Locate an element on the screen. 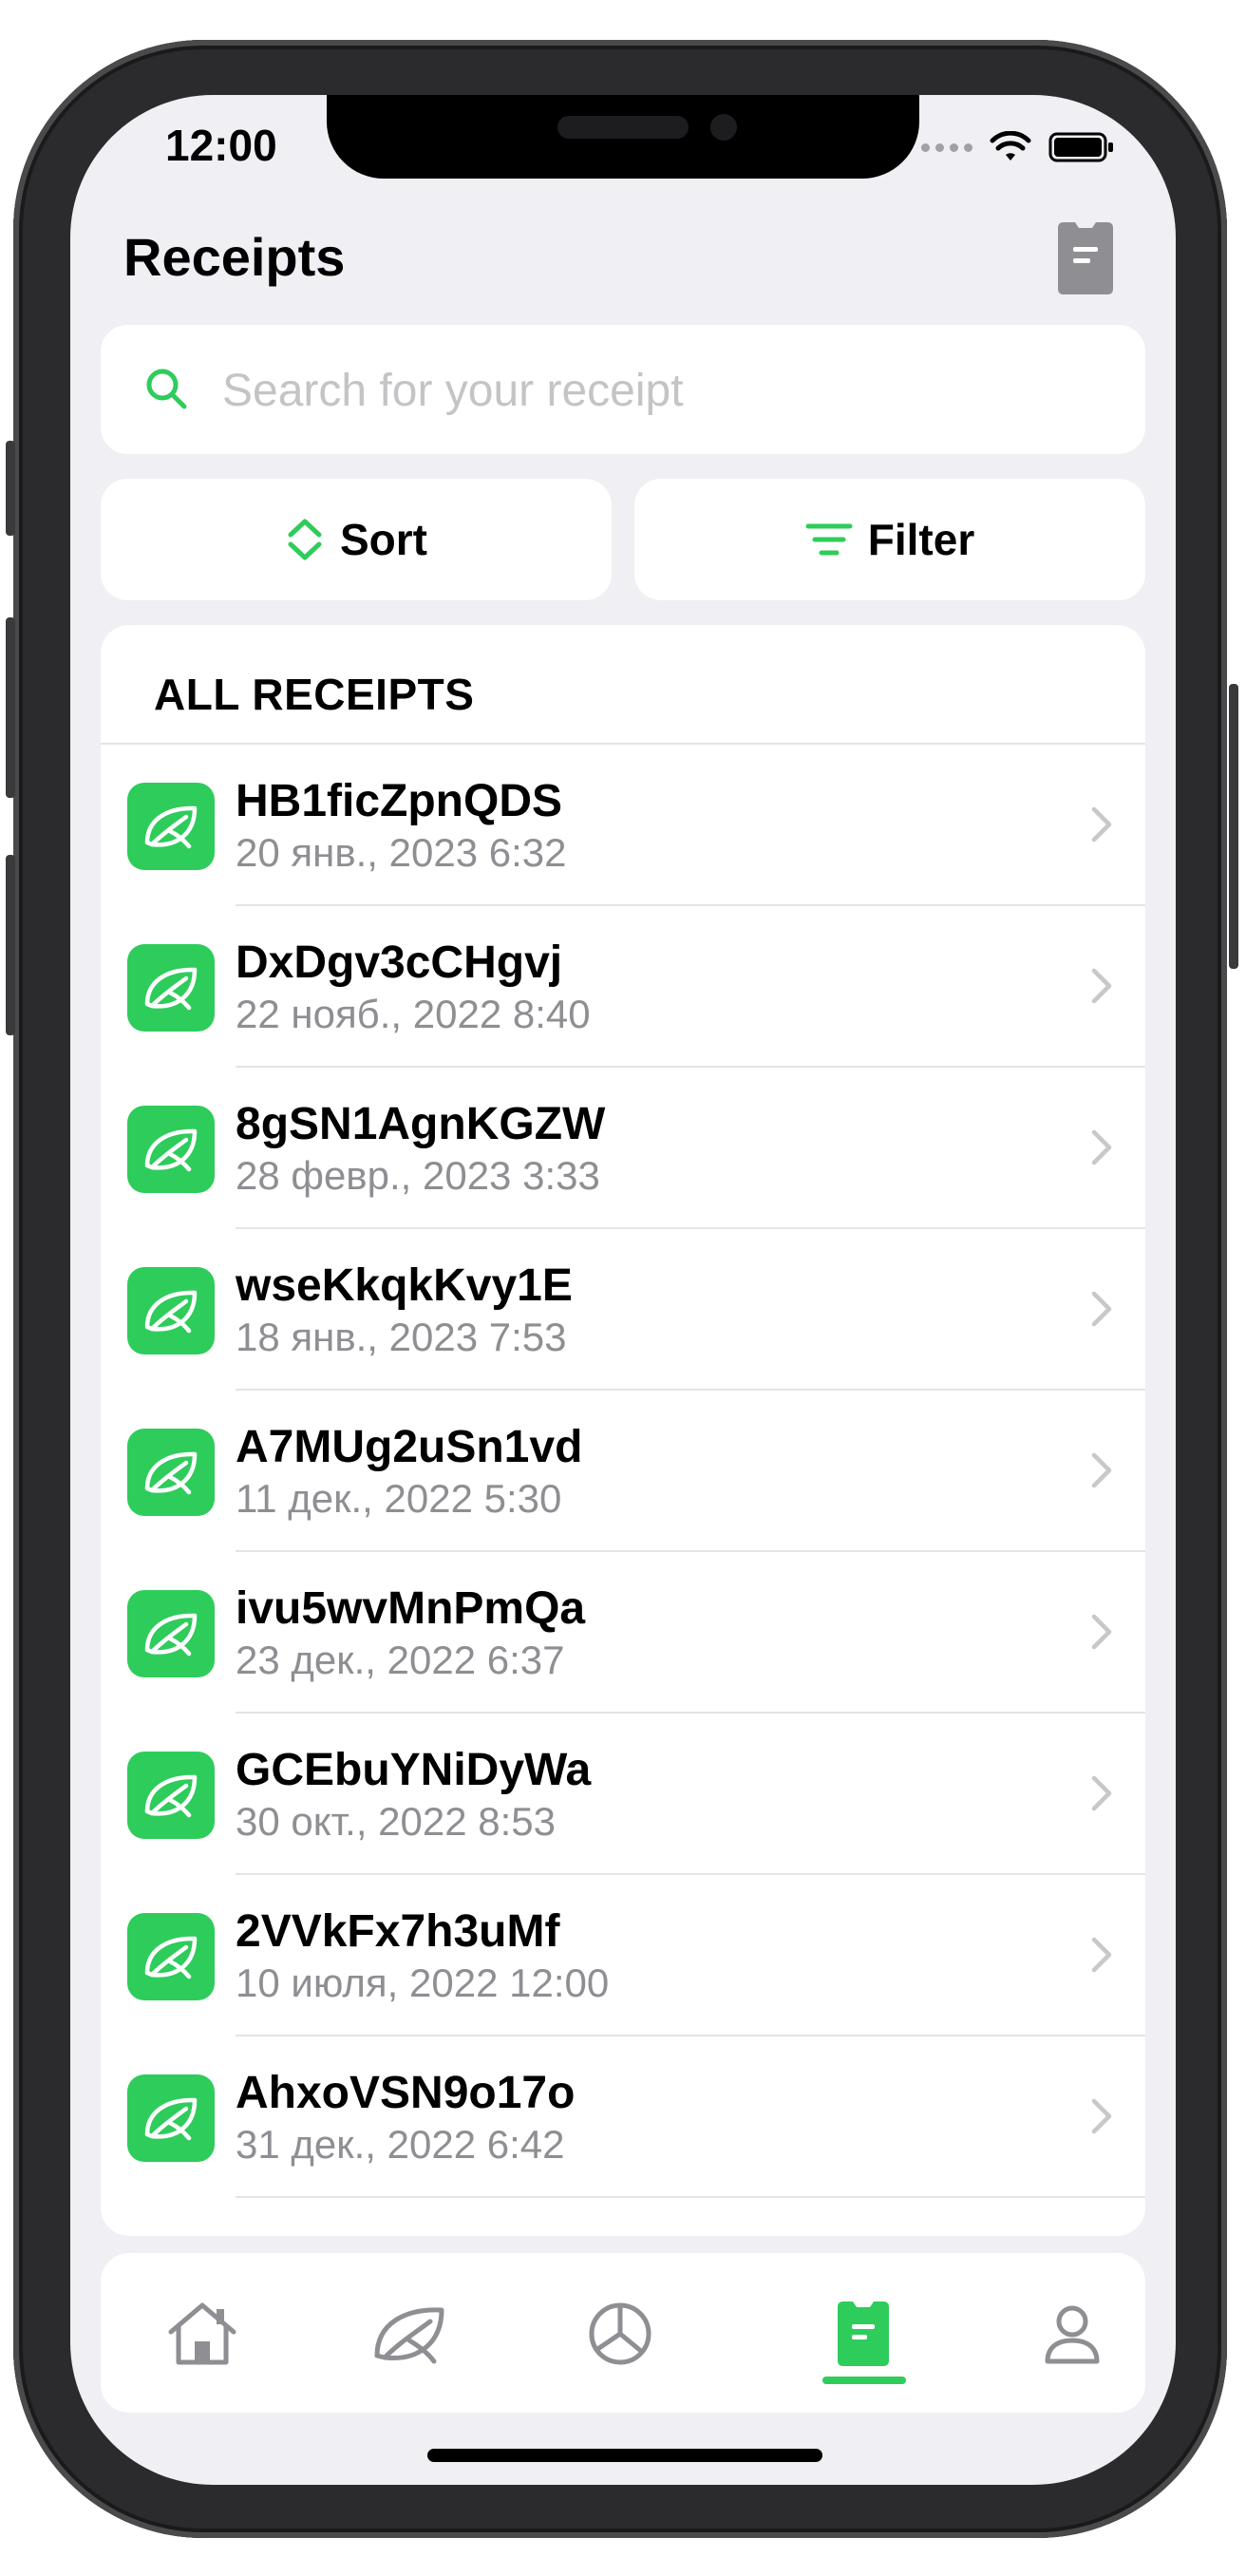 This screenshot has width=1246, height=2576. sort-label: Sort is located at coordinates (383, 539).